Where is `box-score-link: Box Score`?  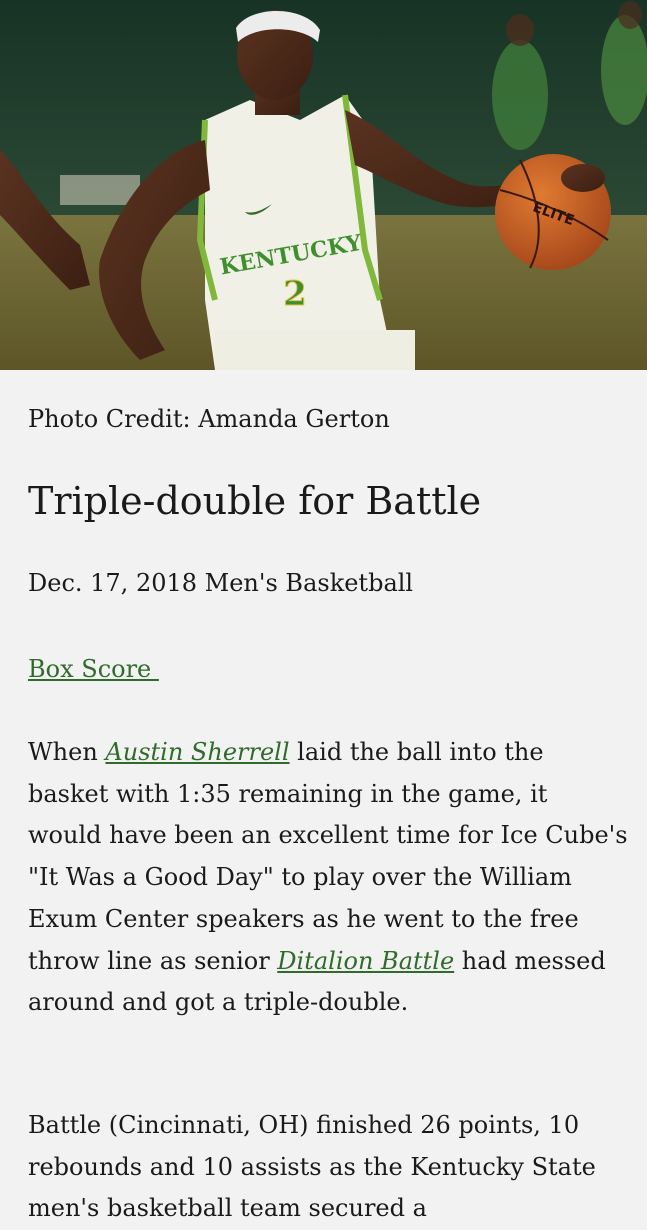
box-score-link: Box Score is located at coordinates (93, 669).